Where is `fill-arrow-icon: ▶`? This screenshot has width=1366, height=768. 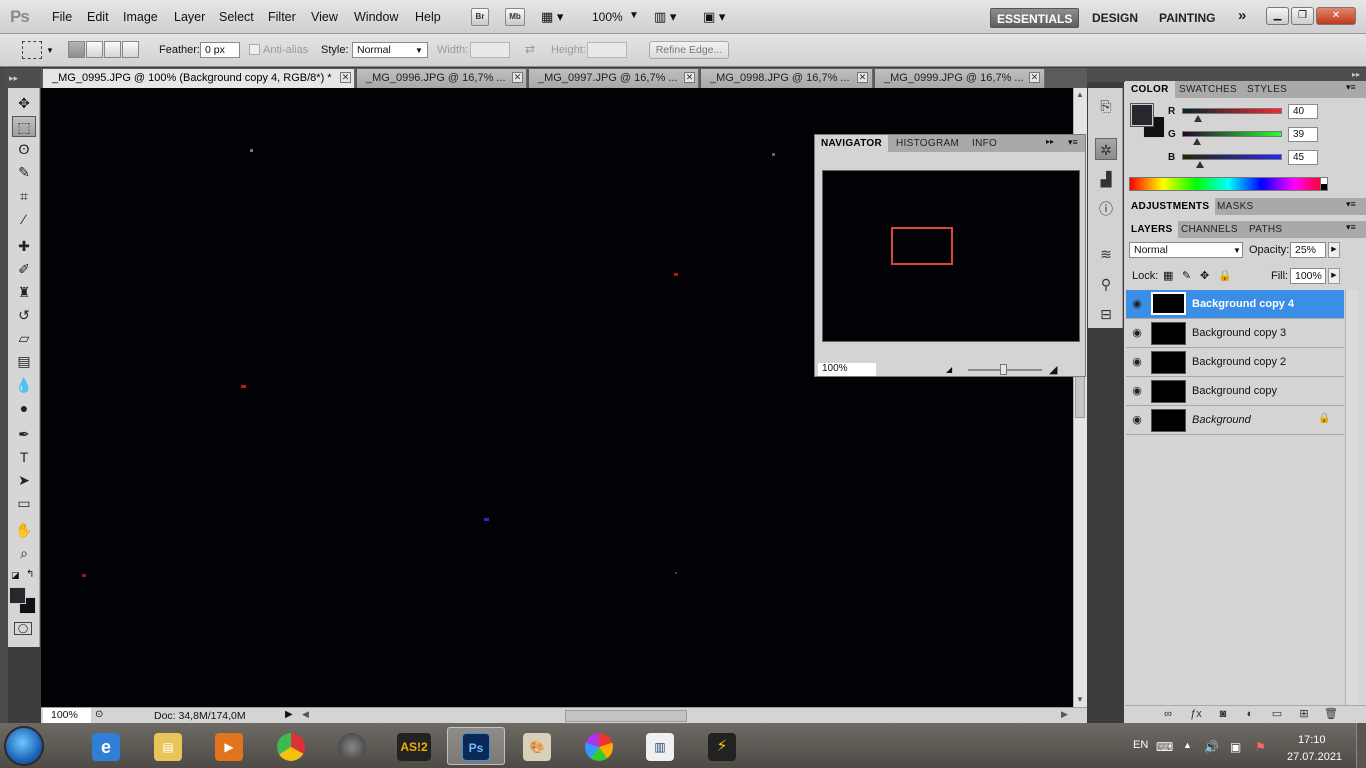
fill-arrow-icon: ▶ is located at coordinates (1334, 276).